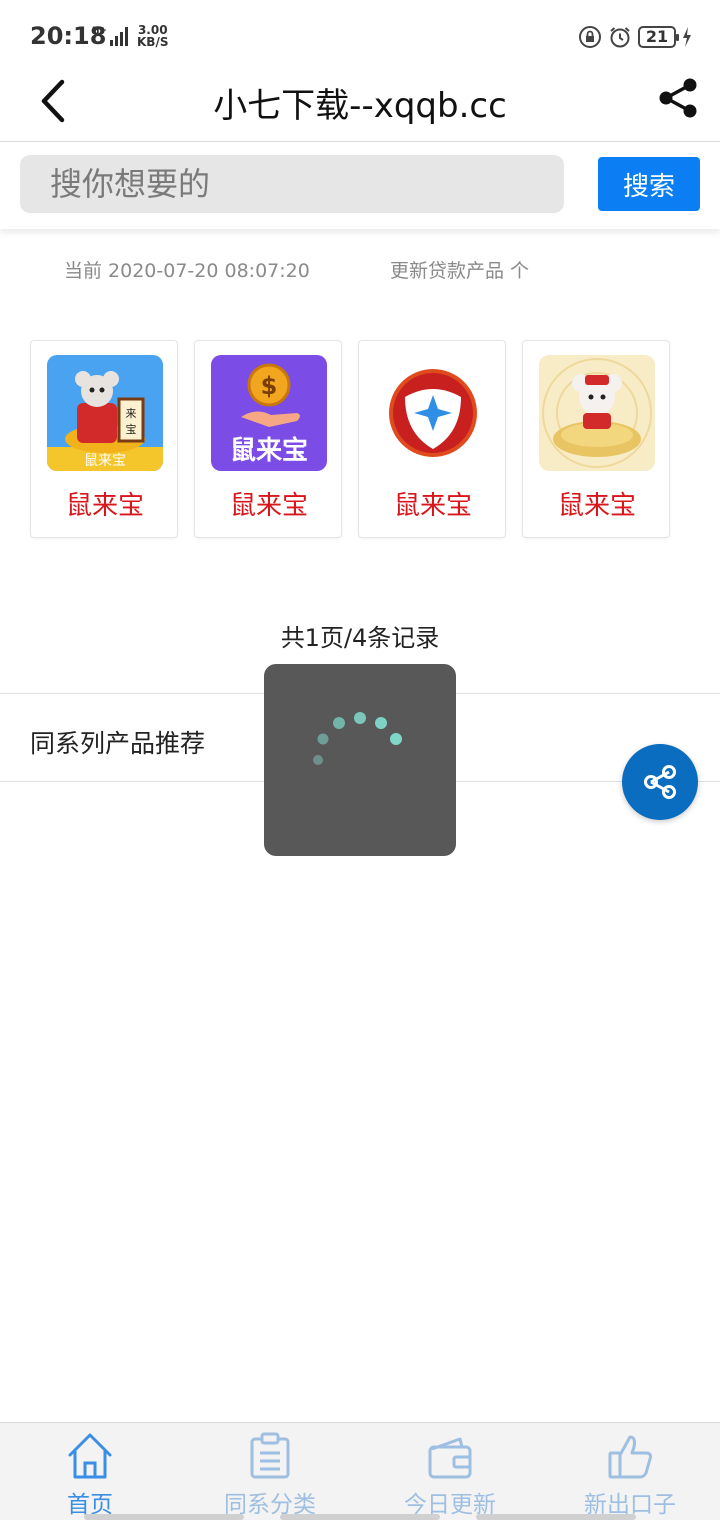  I want to click on app-card: 来 宝 鼠来宝 鼠来宝, so click(104, 439).